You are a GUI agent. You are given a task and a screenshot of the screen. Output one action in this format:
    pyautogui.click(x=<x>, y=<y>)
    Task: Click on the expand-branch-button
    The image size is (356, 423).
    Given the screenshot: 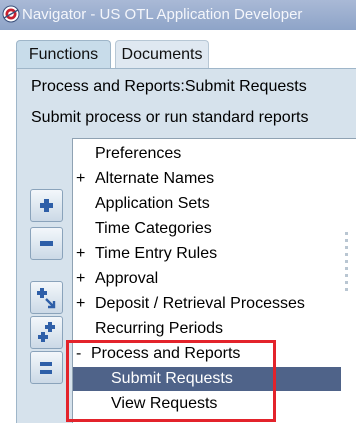 What is the action you would take?
    pyautogui.click(x=46, y=297)
    